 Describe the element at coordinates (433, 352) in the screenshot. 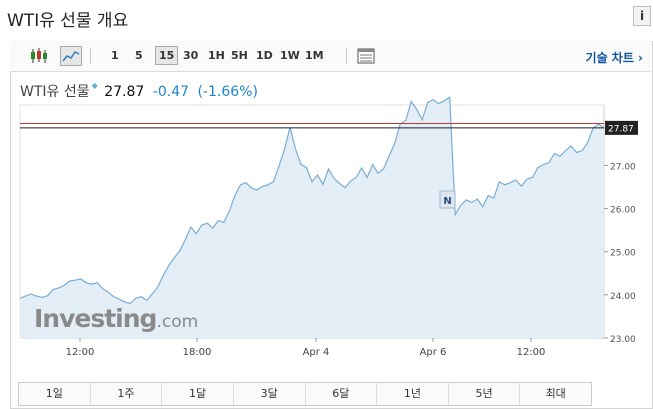

I see `x-tick-label: Apr 6` at that location.